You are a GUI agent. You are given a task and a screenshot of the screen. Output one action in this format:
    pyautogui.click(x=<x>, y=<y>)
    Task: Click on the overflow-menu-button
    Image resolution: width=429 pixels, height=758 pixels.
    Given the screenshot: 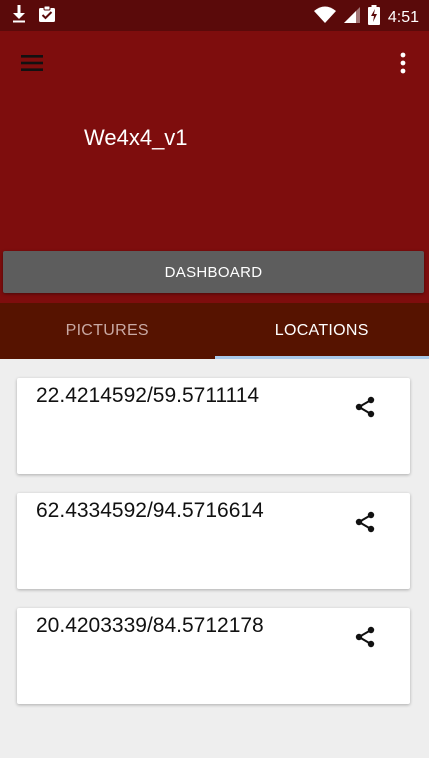 What is the action you would take?
    pyautogui.click(x=403, y=65)
    